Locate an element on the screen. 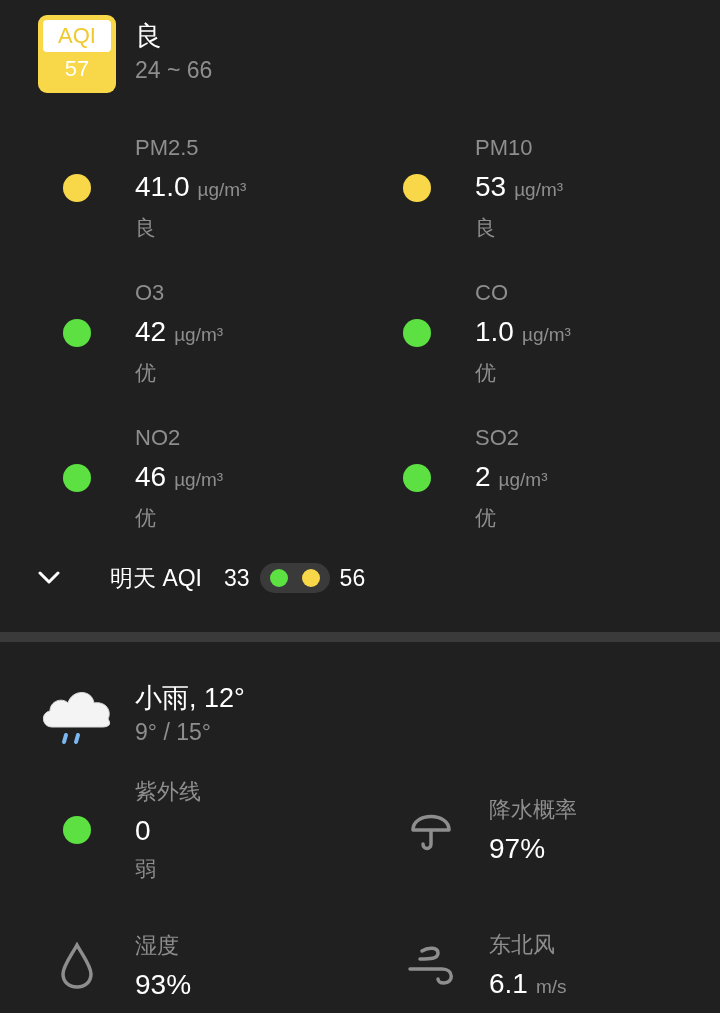 The width and height of the screenshot is (720, 1013). weather-label: 降水概率 is located at coordinates (533, 810).